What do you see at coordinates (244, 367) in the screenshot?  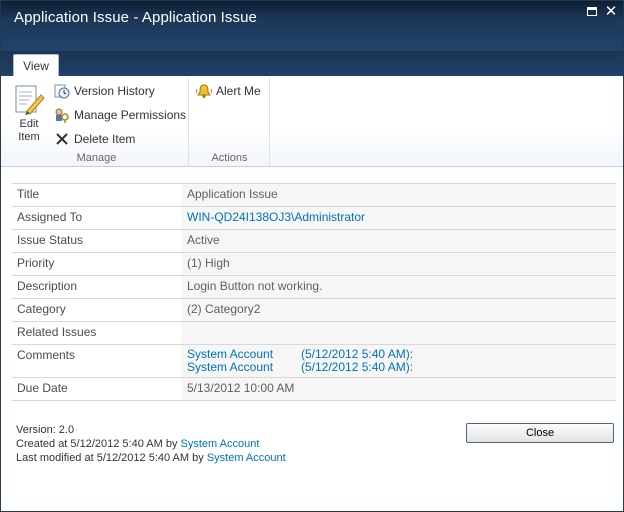 I see `comment-author-link: System Account` at bounding box center [244, 367].